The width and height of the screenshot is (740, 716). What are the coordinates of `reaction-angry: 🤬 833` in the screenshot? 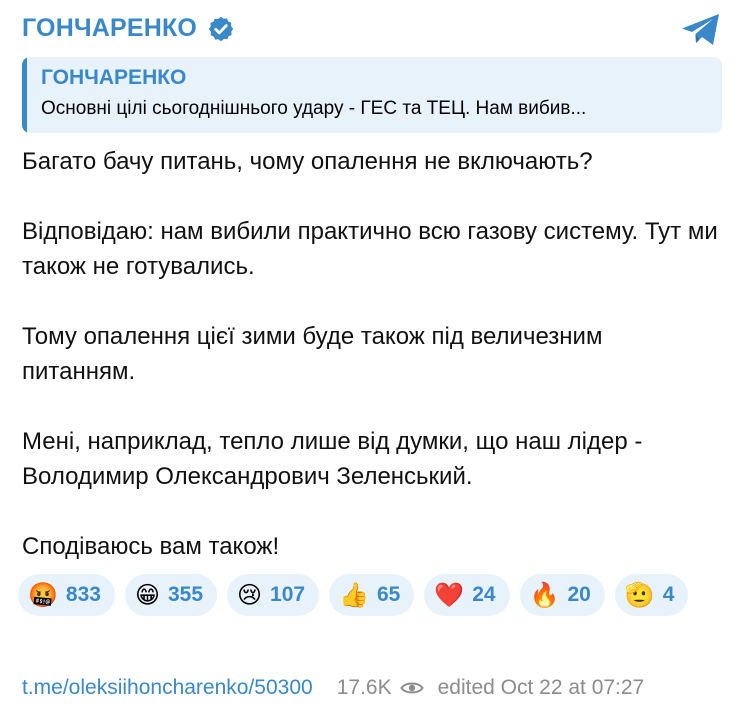 It's located at (66, 595).